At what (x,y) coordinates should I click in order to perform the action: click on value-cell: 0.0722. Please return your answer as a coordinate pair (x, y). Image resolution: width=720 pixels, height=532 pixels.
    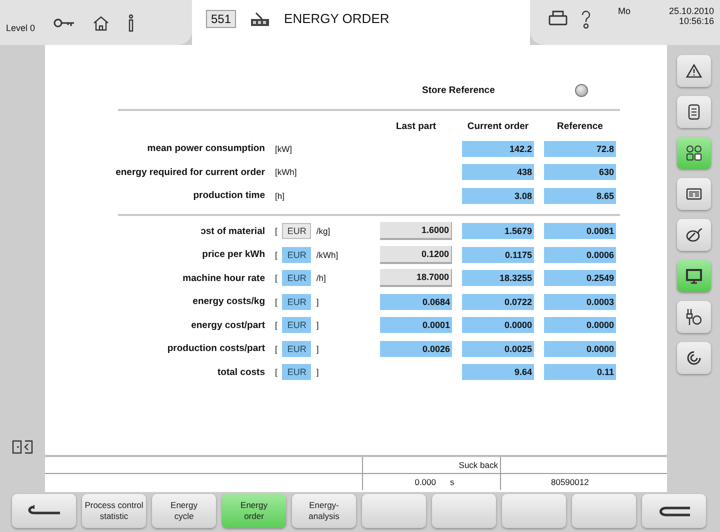
    Looking at the image, I should click on (498, 302).